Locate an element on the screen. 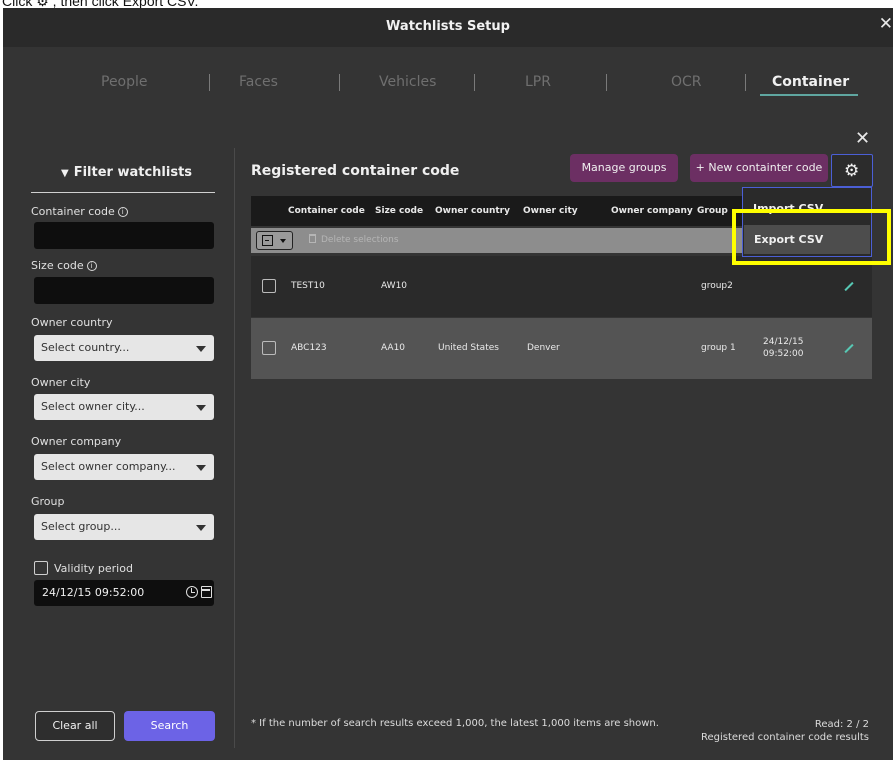 This screenshot has height=760, width=893. export-csv-menu-item: Export CSV is located at coordinates (807, 239).